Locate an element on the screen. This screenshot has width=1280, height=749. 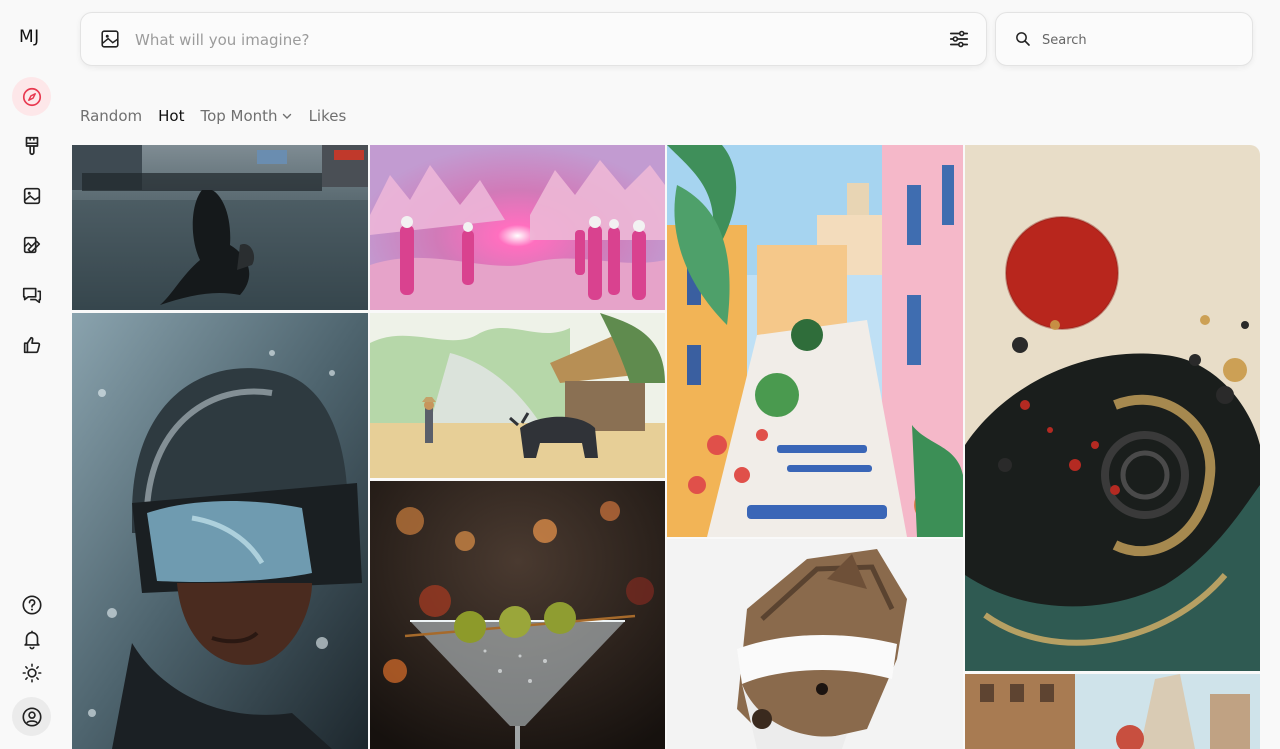
wooden-dog-image is located at coordinates (815, 644).